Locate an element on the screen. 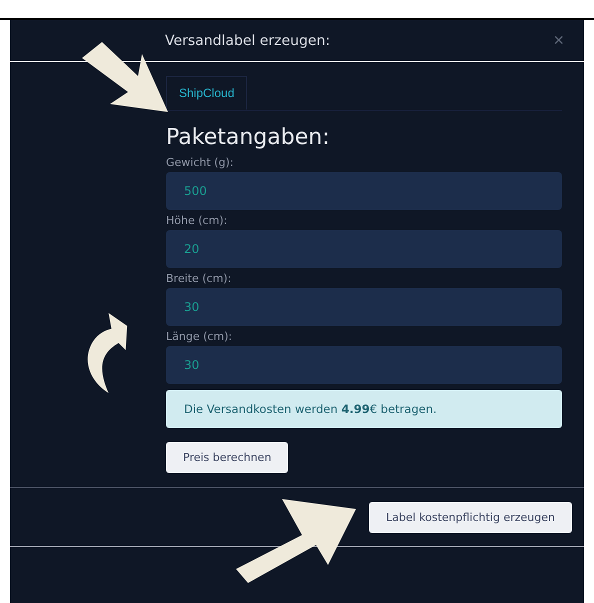  dialog-title: Versandlabel erzeugen: is located at coordinates (247, 40).